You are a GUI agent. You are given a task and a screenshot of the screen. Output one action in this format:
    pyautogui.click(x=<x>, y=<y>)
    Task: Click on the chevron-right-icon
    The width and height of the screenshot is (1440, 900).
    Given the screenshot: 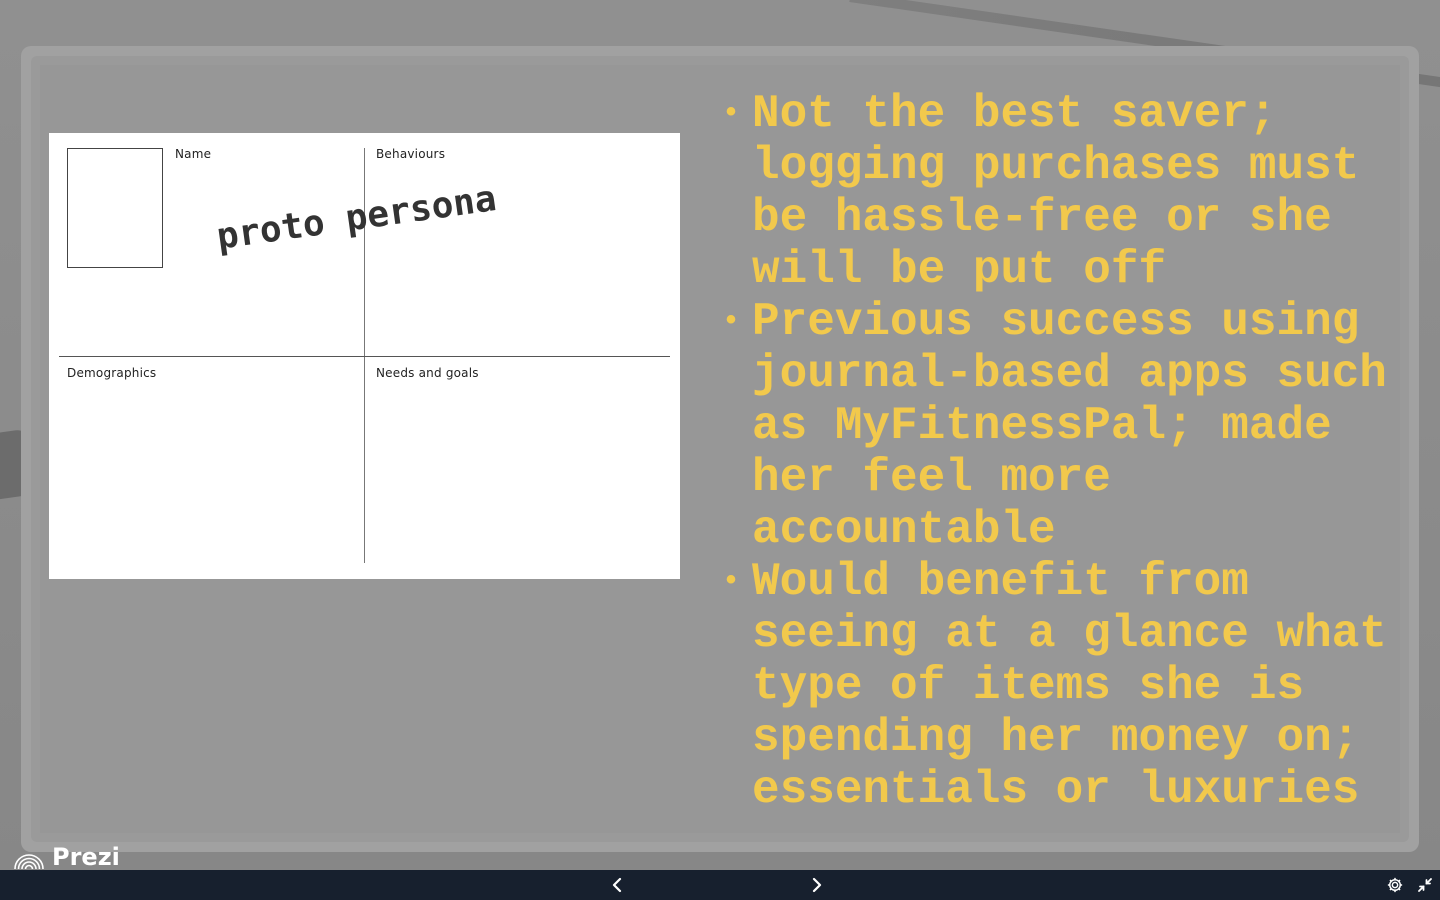 What is the action you would take?
    pyautogui.click(x=817, y=885)
    